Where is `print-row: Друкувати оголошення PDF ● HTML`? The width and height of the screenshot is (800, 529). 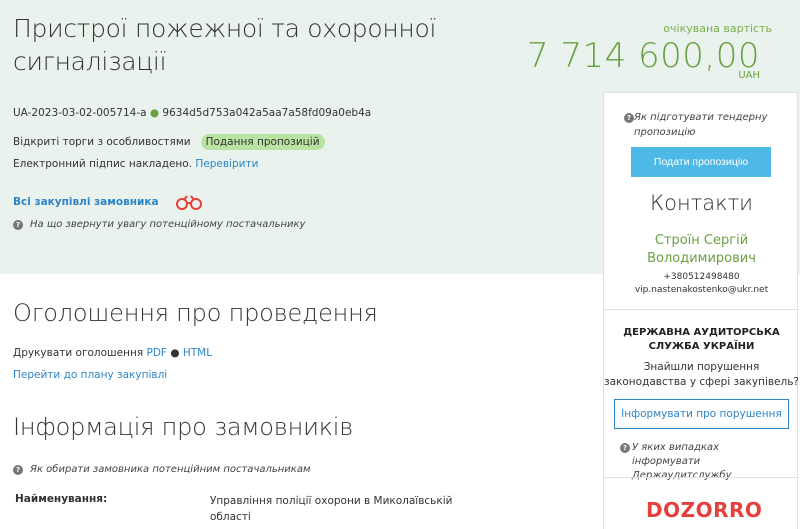
print-row: Друкувати оголошення PDF ● HTML is located at coordinates (112, 353).